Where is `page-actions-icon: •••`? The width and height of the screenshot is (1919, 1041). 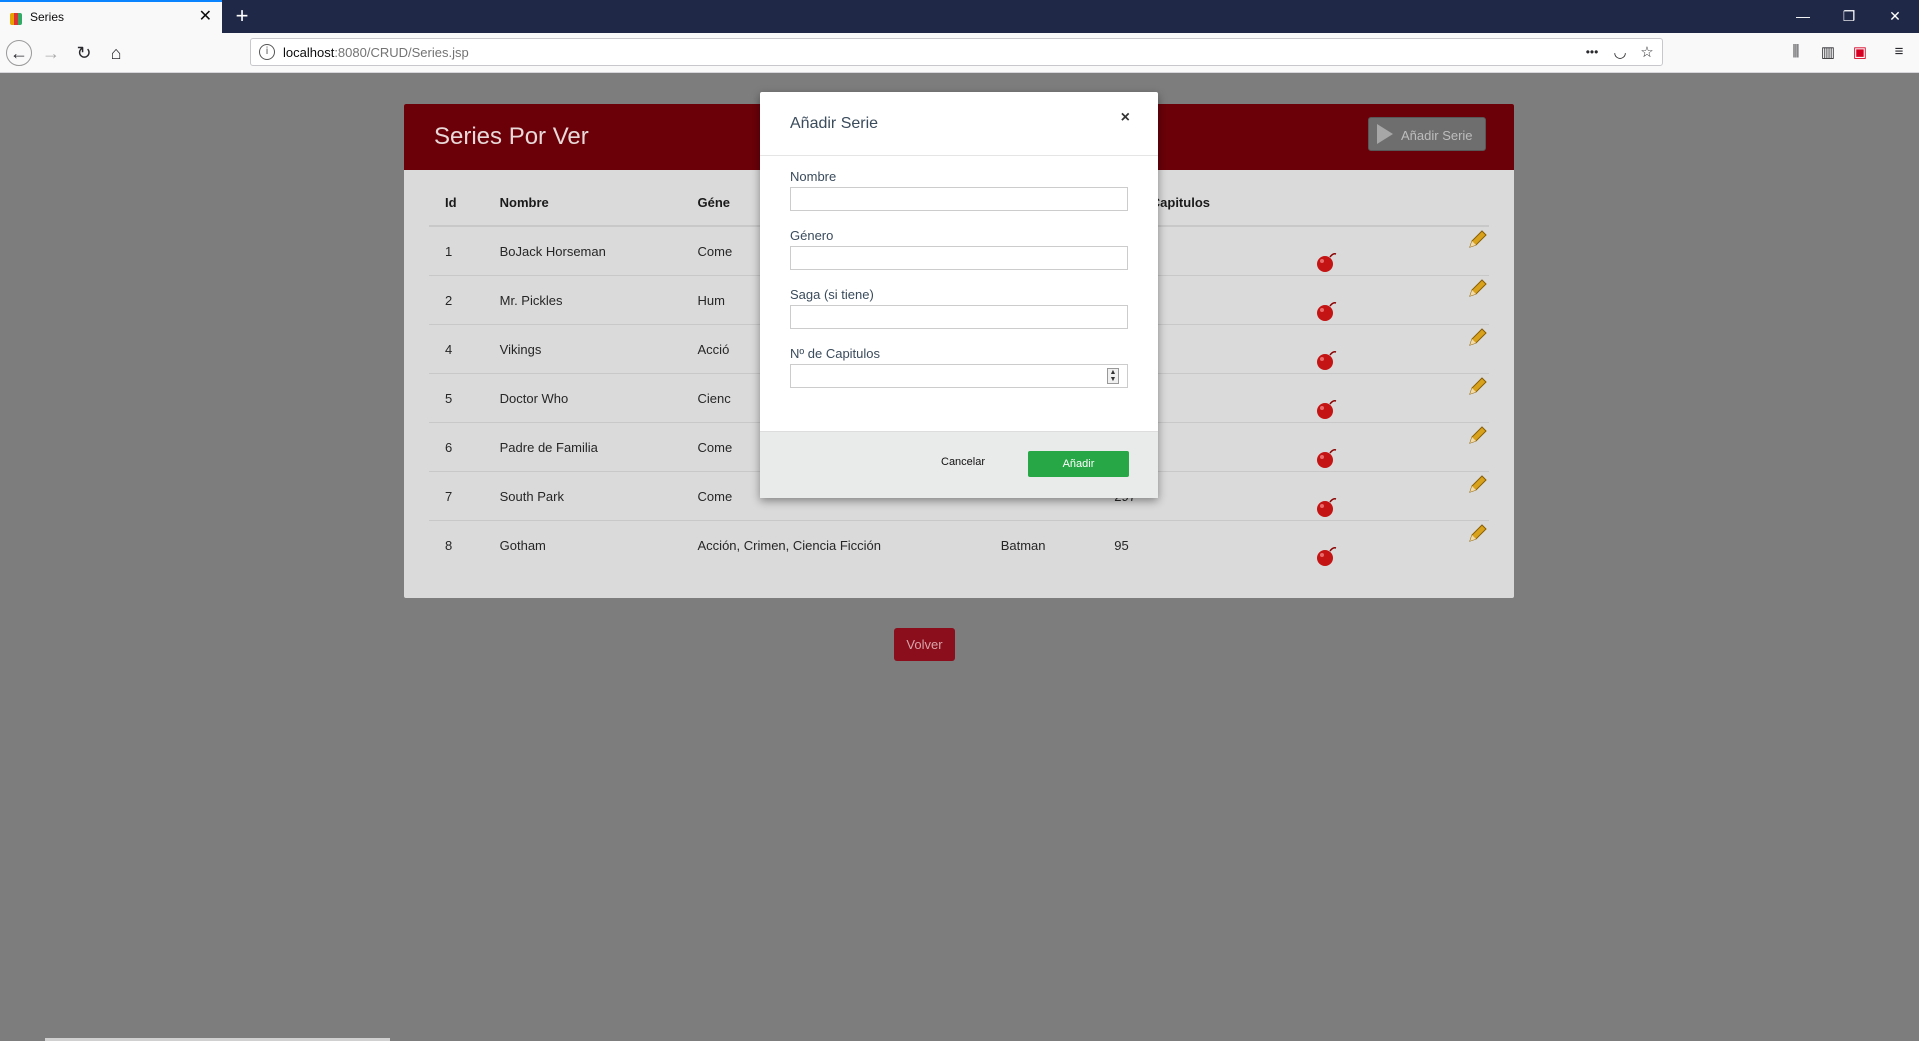 page-actions-icon: ••• is located at coordinates (1592, 52).